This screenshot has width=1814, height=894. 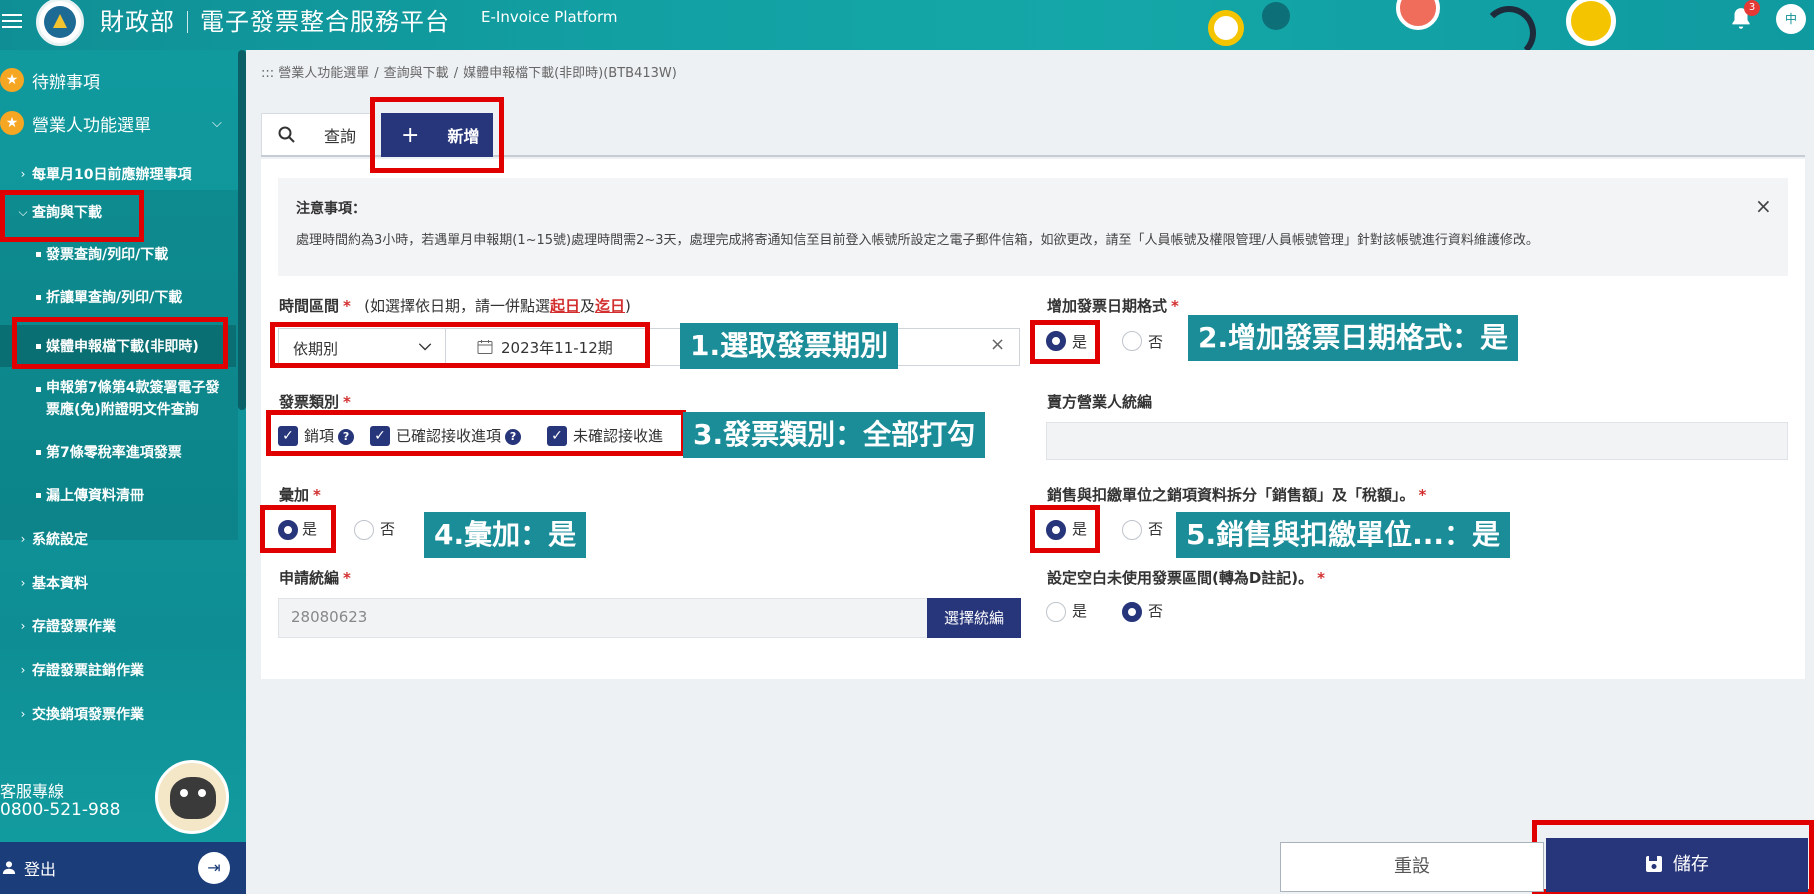 I want to click on decor-wifi-icon, so click(x=1509, y=28).